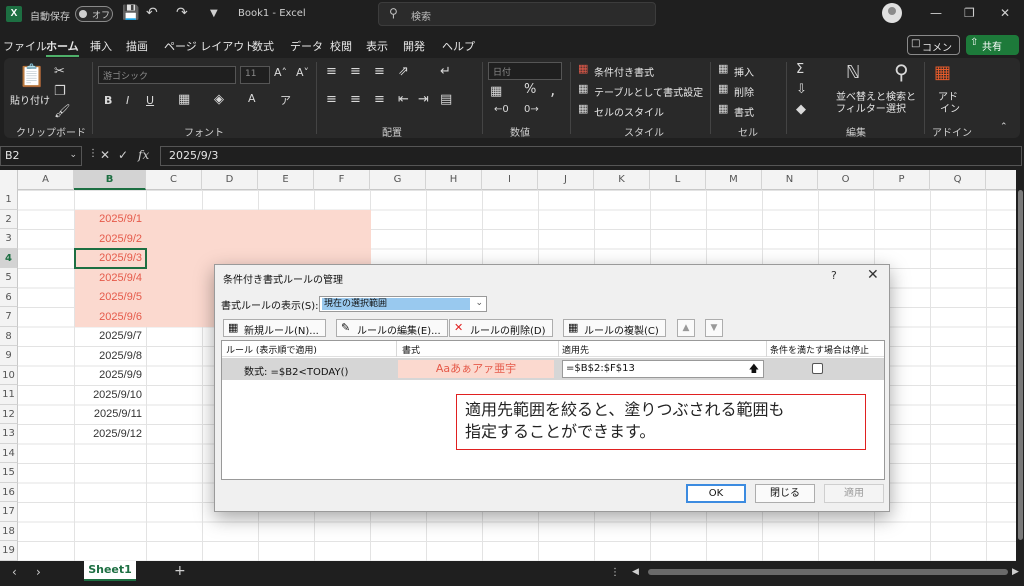  Describe the element at coordinates (110, 434) in the screenshot. I see `cell-b13: 2025/9/12` at that location.